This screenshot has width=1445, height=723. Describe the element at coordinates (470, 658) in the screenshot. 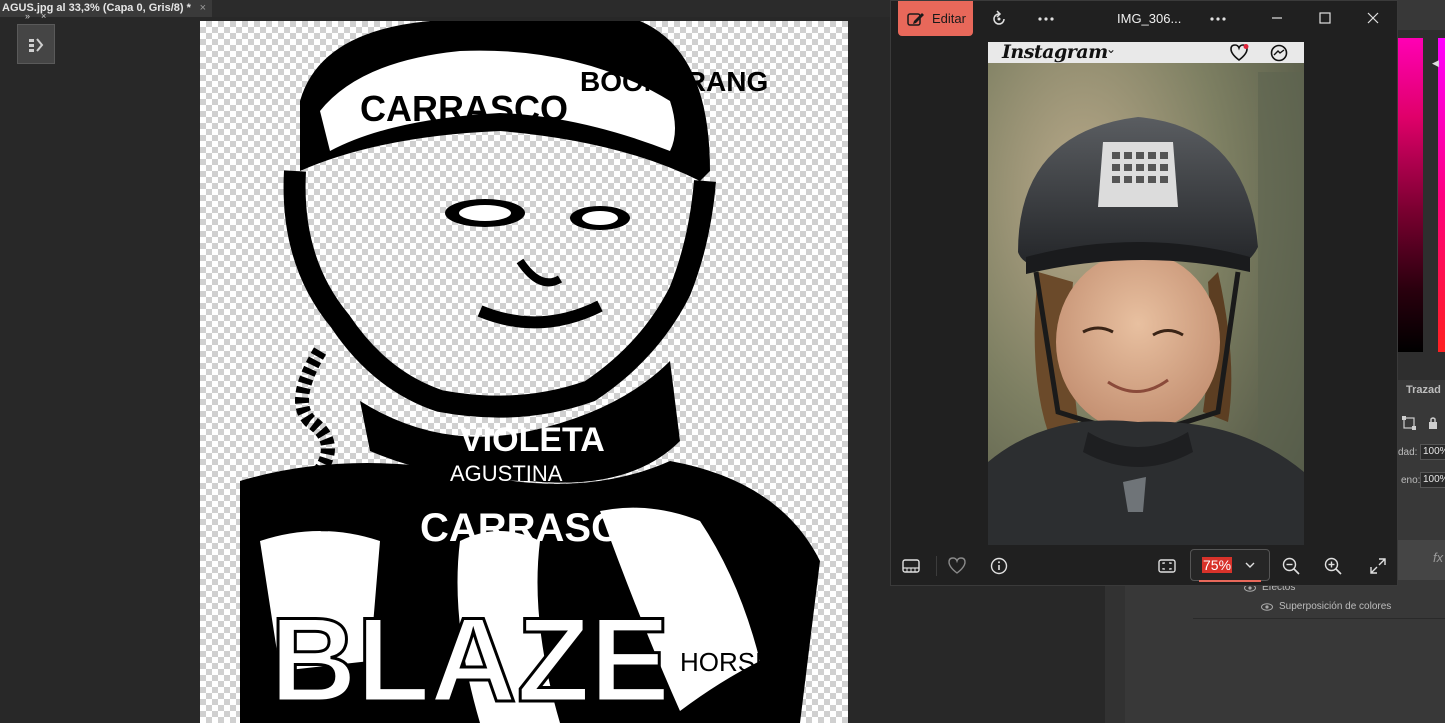

I see `word-blaze-large: BLAZE` at that location.